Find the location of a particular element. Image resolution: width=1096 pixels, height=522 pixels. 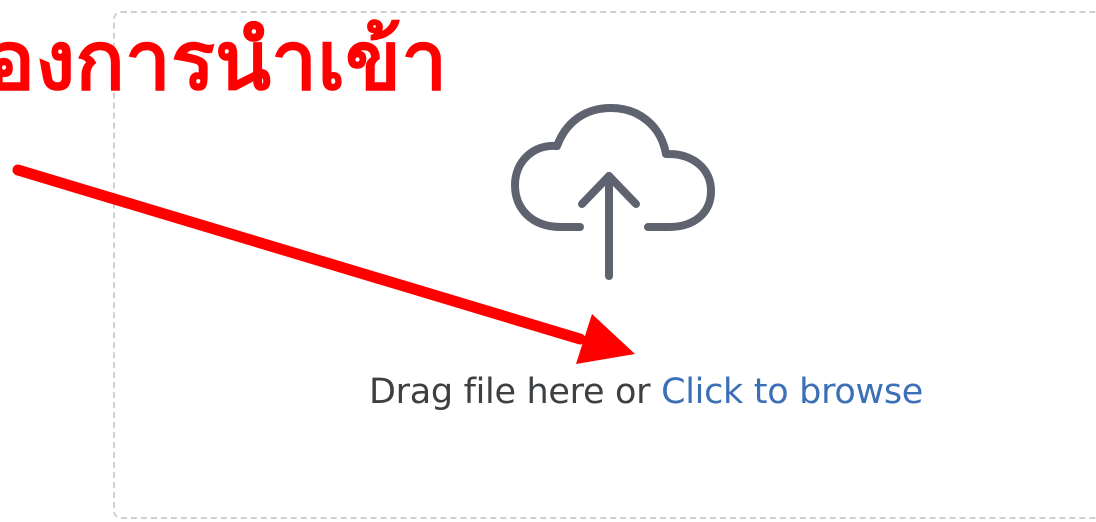

dropzone-instructions: Drag file here or Click to browse is located at coordinates (548, 392).